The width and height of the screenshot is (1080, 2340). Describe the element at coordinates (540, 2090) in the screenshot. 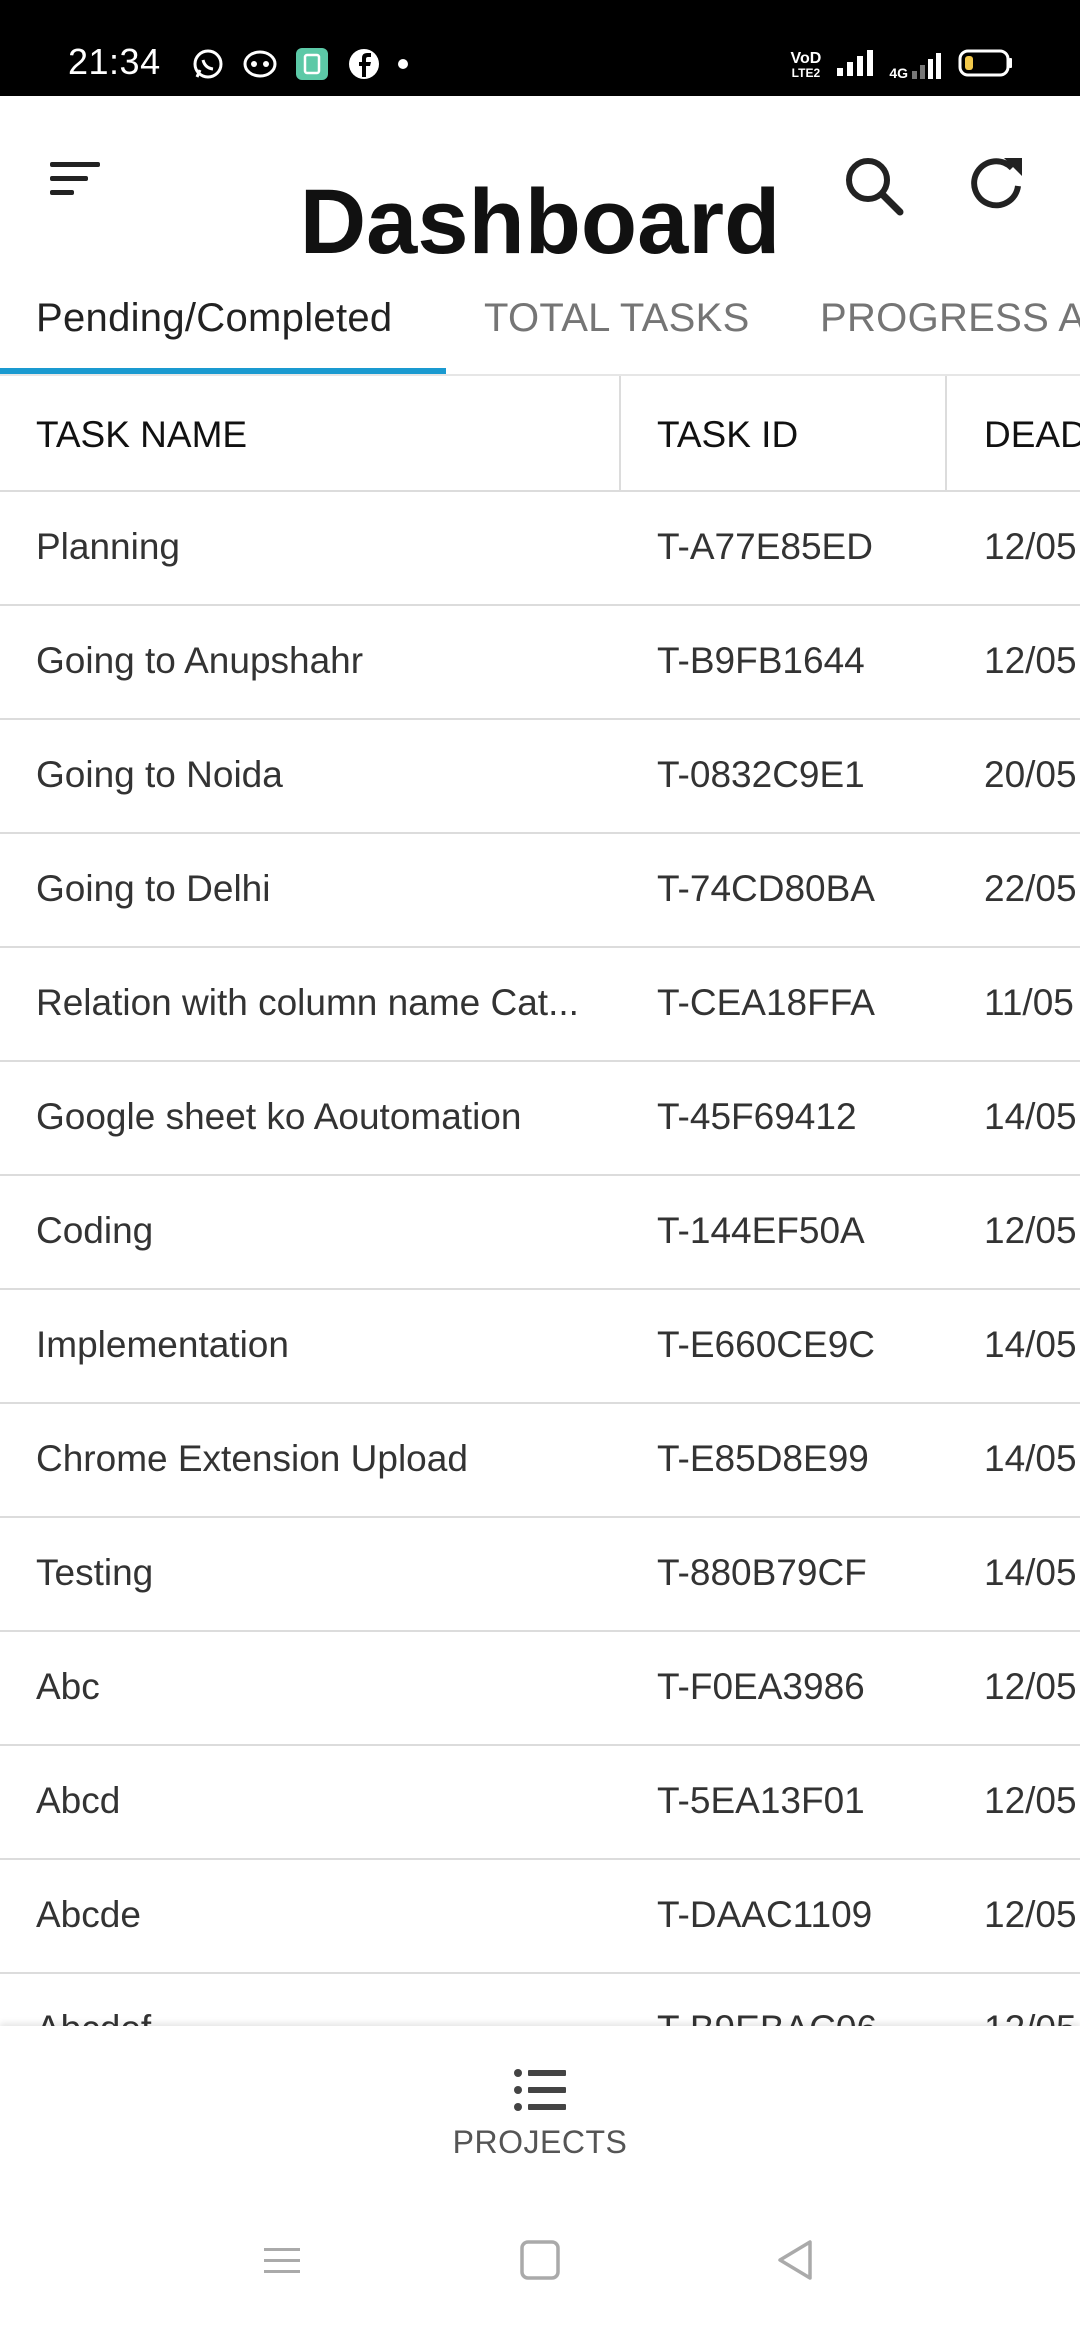

I see `list-icon` at that location.